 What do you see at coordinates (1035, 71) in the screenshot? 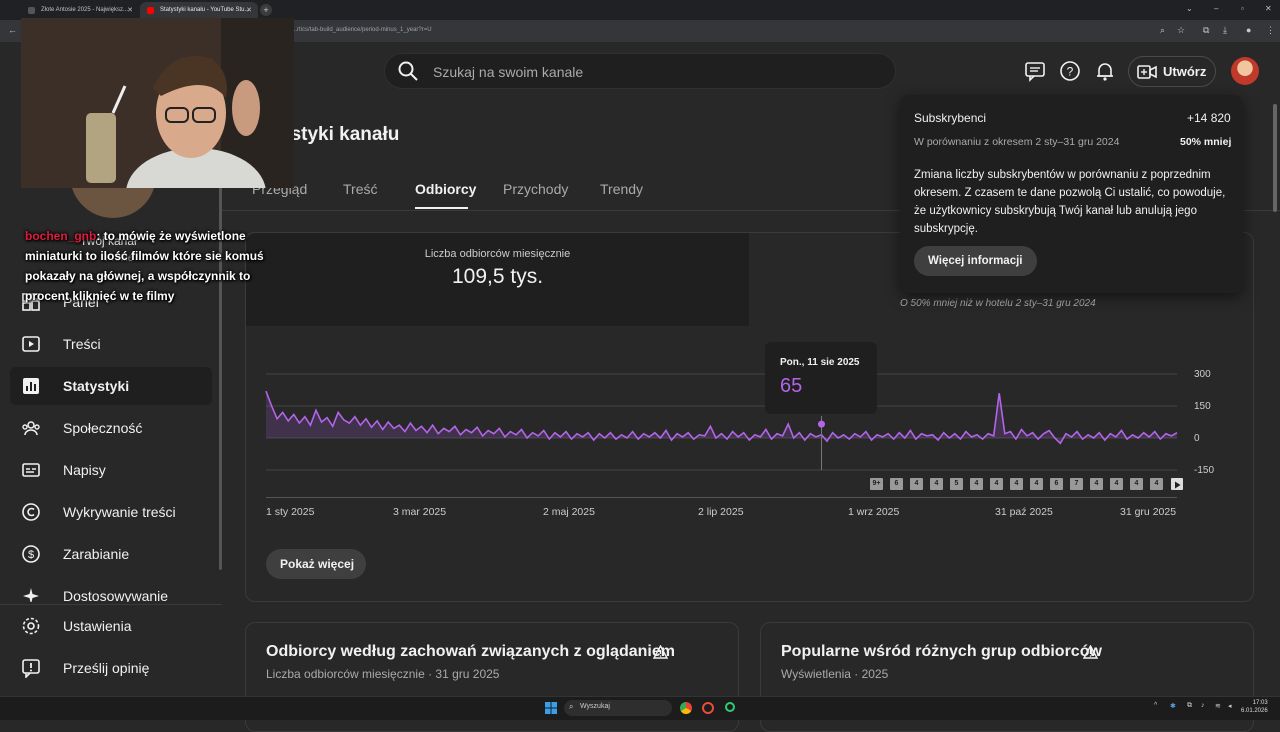
I see `messages-icon` at bounding box center [1035, 71].